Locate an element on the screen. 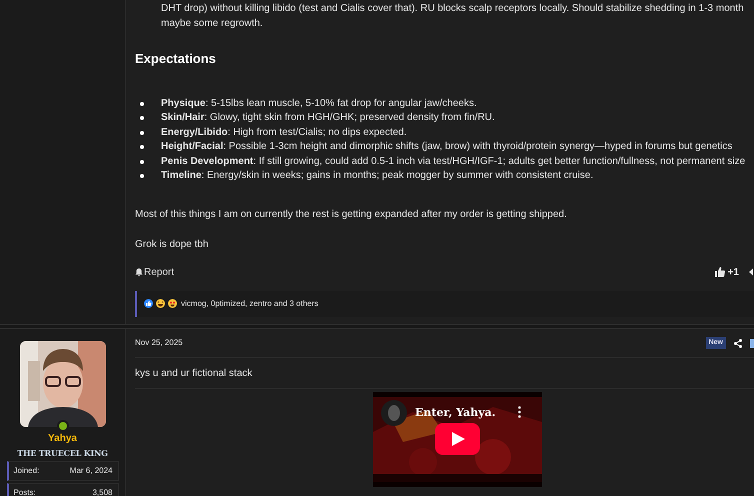  post-date: Nov 25, 2025 is located at coordinates (159, 343).